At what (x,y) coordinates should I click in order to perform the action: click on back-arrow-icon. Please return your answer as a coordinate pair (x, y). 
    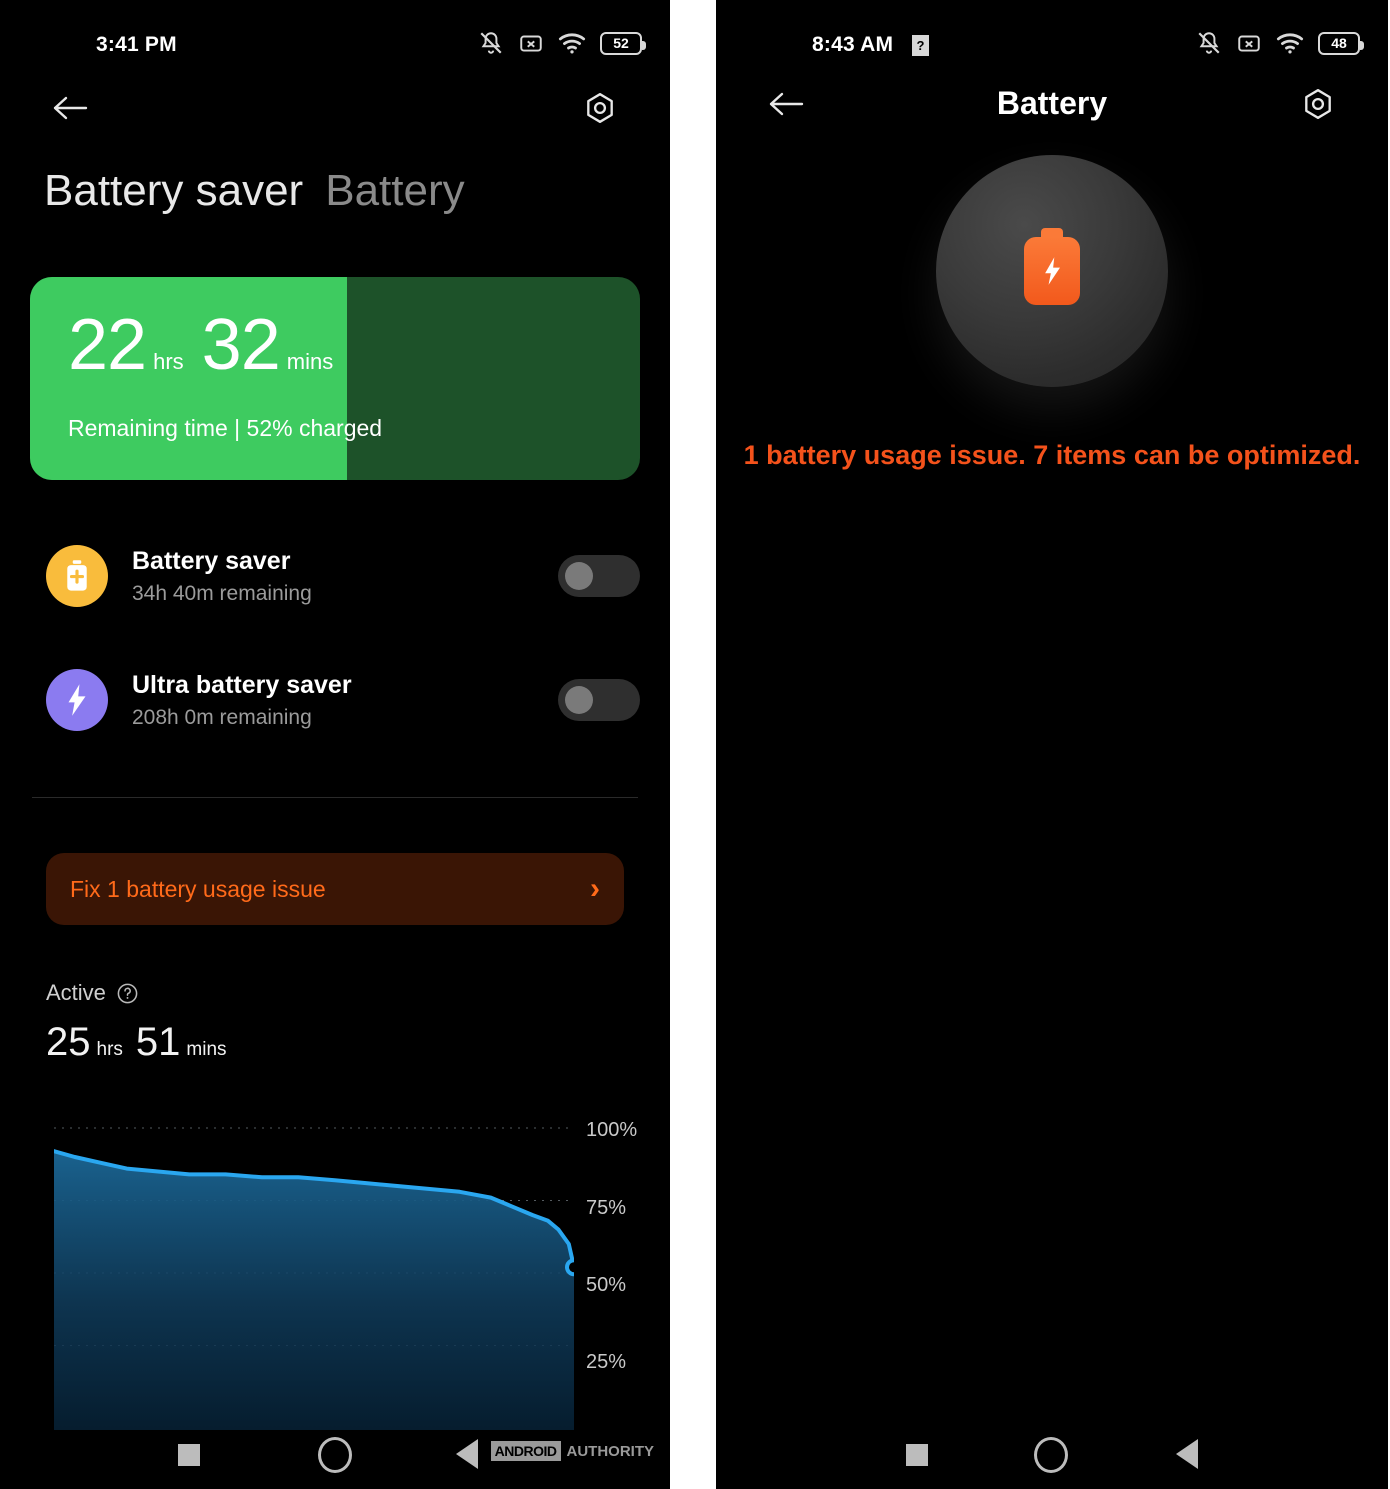
    Looking at the image, I should click on (70, 108).